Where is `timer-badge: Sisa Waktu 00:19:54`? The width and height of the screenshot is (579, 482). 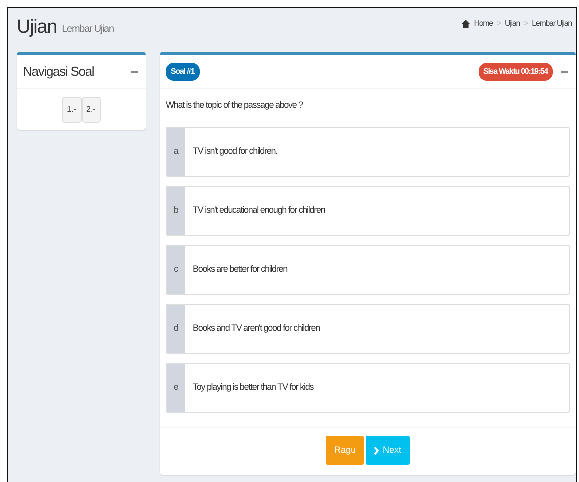 timer-badge: Sisa Waktu 00:19:54 is located at coordinates (515, 71).